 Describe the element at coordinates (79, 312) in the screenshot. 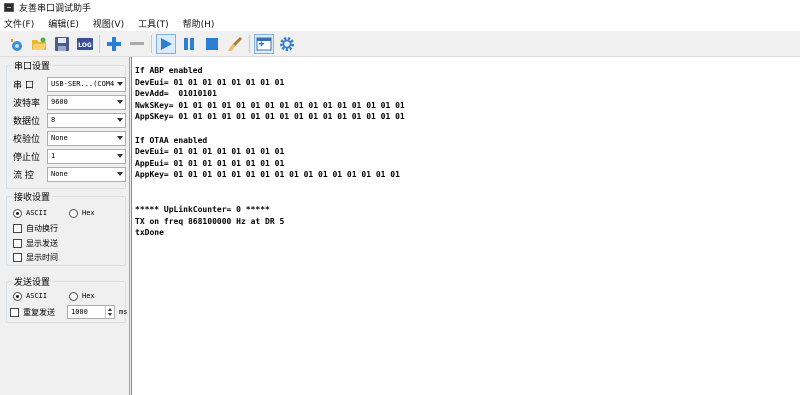

I see `interval-value: 1000` at that location.